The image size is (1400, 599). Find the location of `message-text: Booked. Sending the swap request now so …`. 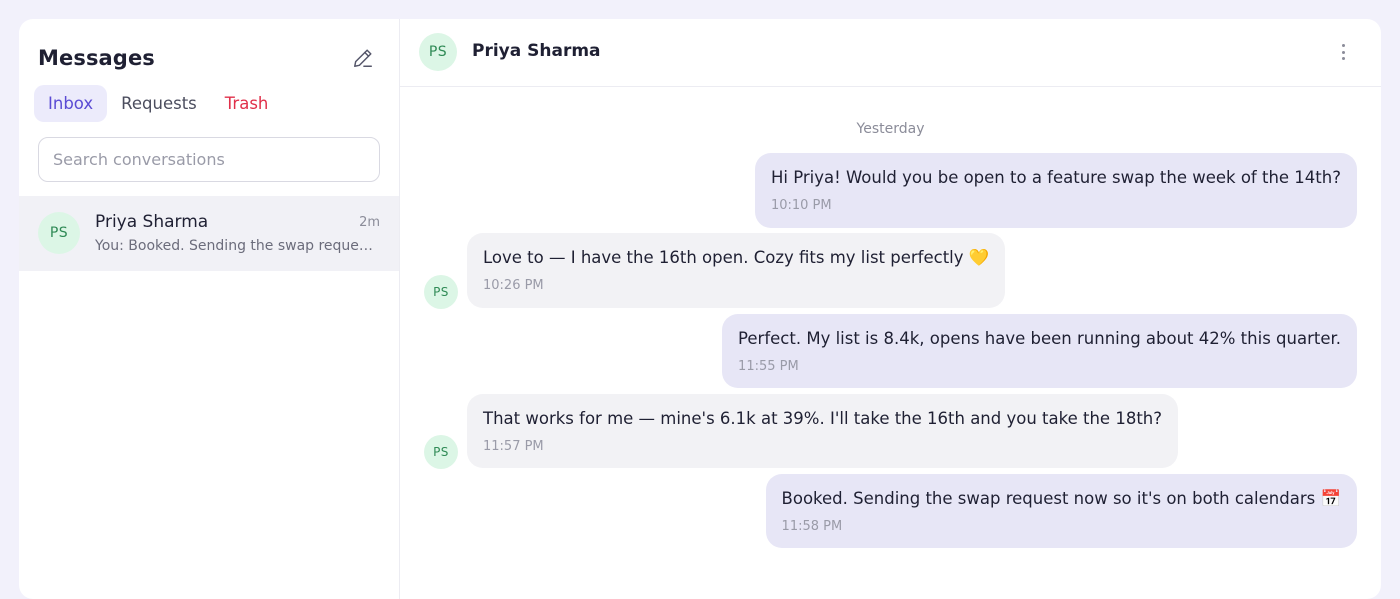

message-text: Booked. Sending the swap request now so … is located at coordinates (1061, 498).